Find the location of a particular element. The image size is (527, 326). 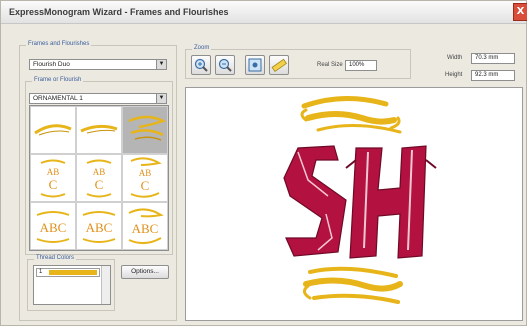

width-field: 70.3 mm is located at coordinates (493, 58).